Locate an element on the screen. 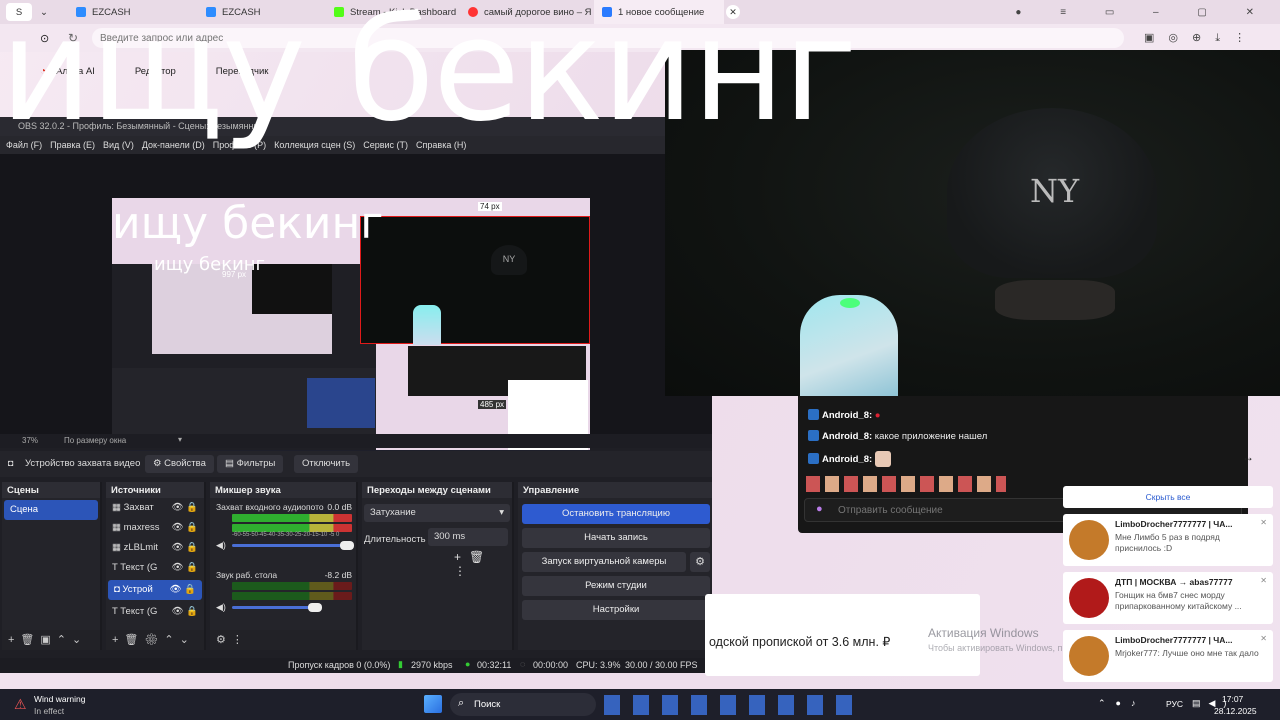 Image resolution: width=1280 pixels, height=720 pixels. language-indicator: РУС is located at coordinates (1174, 704).